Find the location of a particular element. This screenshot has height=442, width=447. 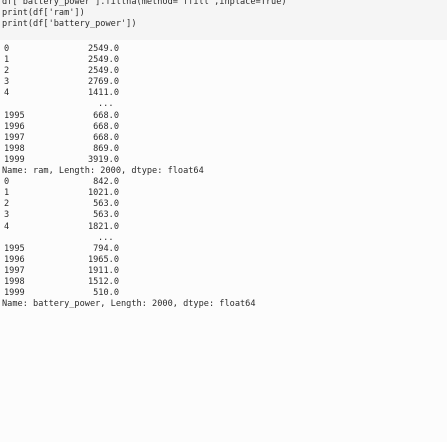

series-row: 1998 869.0 is located at coordinates (224, 149).